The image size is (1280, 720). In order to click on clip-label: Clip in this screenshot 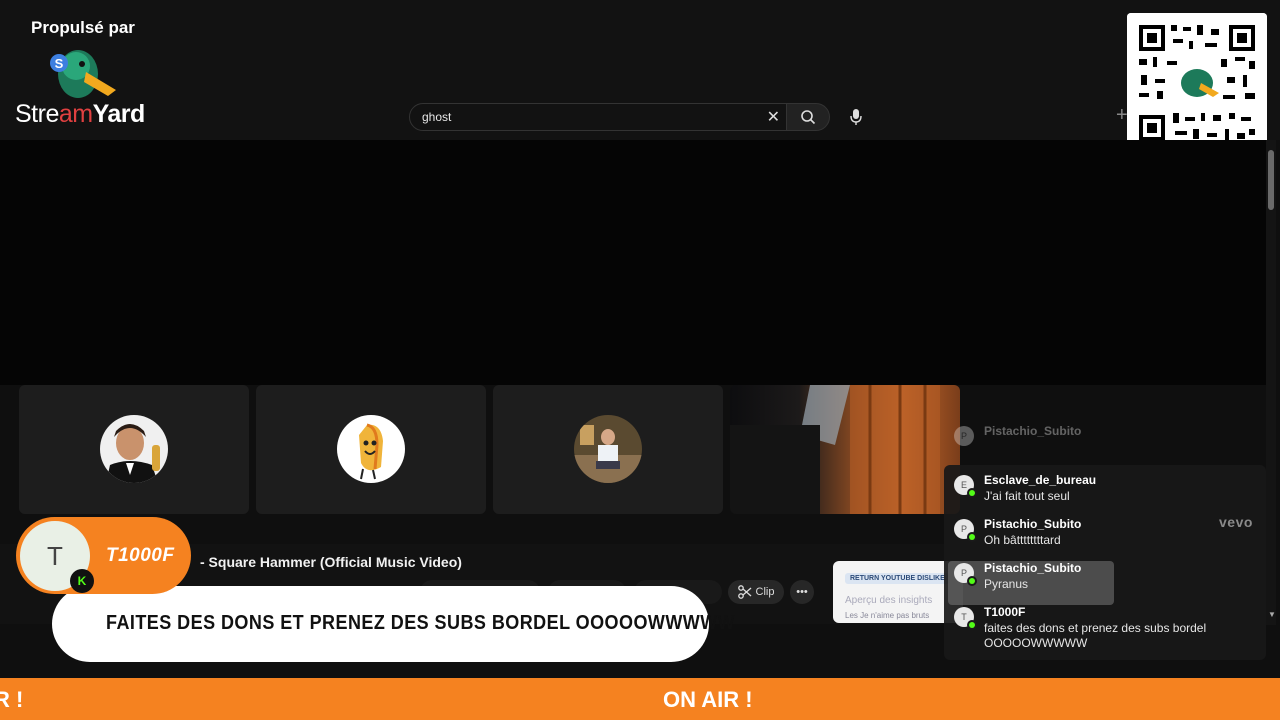, I will do `click(765, 592)`.